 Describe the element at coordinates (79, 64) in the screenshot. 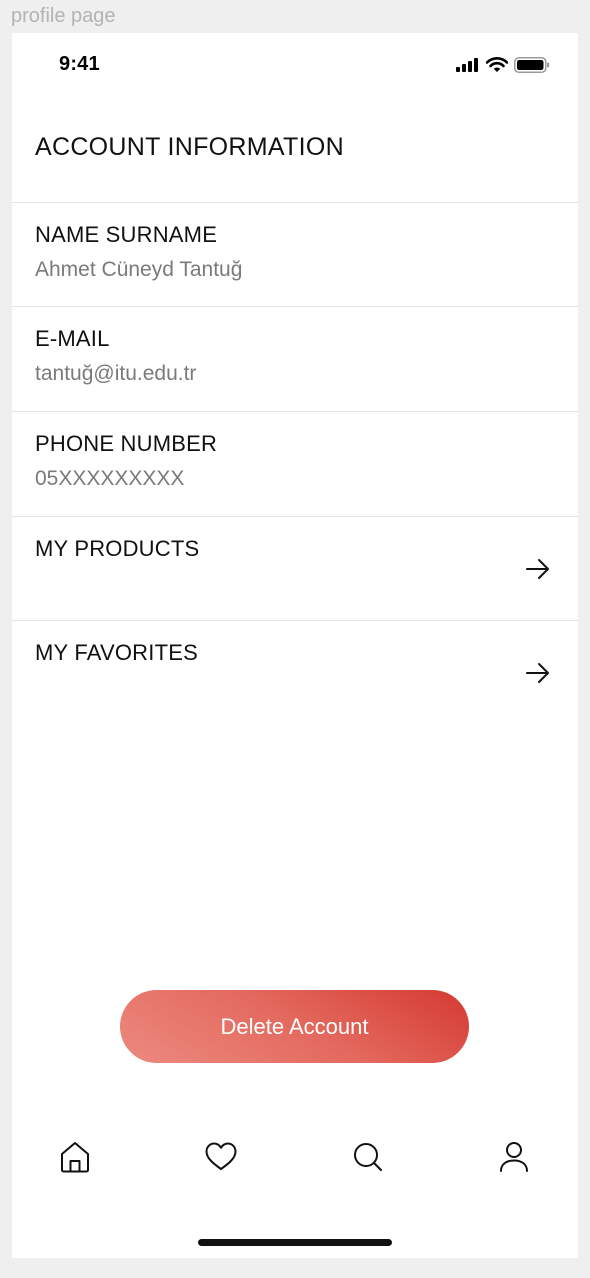

I see `status-time: 9:41` at that location.